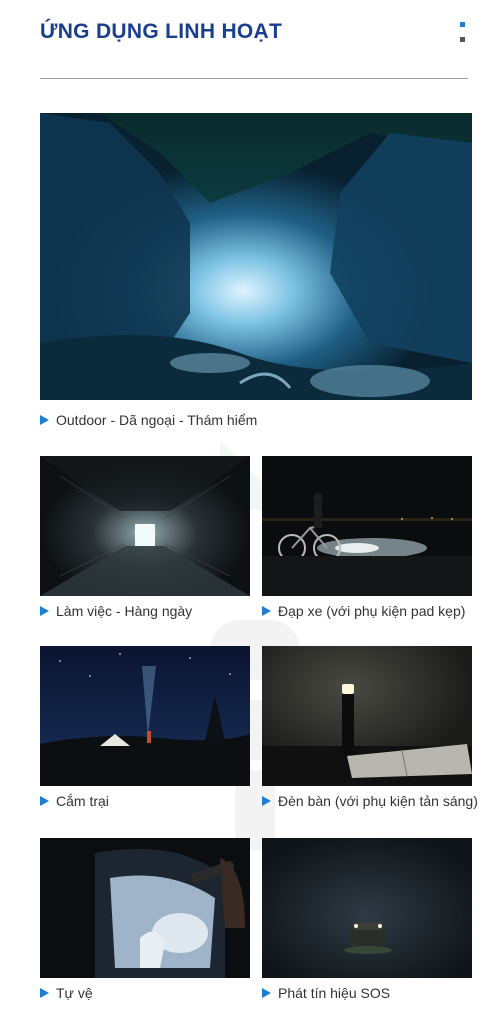 Image resolution: width=501 pixels, height=1024 pixels. I want to click on caption-text-5: Phát tín hiệu SOS, so click(334, 993).